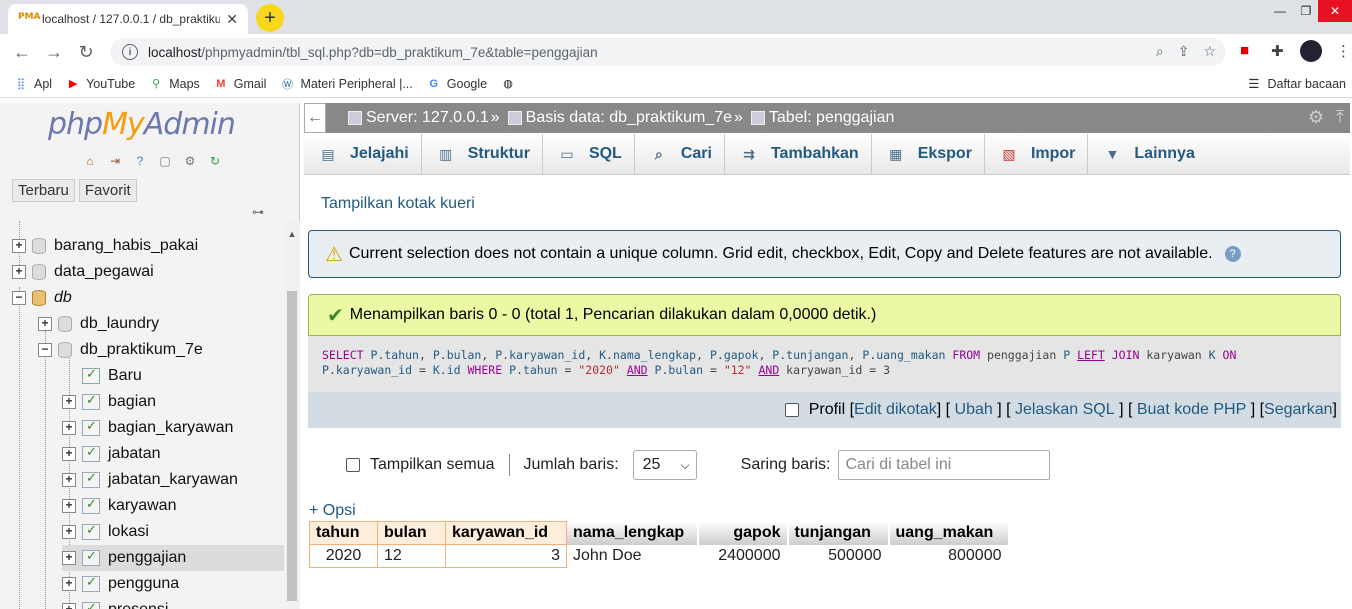  I want to click on tree-scroll-thumb, so click(292, 446).